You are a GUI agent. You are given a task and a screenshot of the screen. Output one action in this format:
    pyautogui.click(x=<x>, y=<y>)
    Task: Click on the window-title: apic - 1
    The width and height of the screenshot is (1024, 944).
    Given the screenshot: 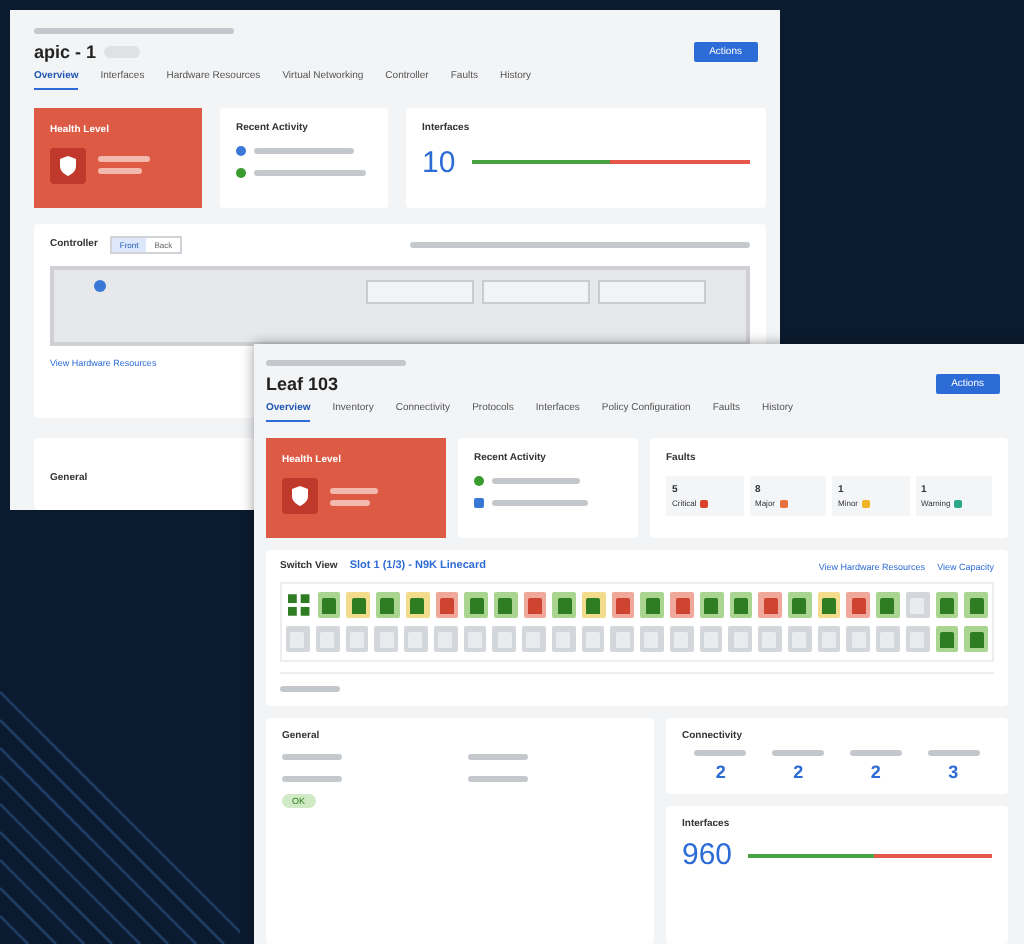 What is the action you would take?
    pyautogui.click(x=65, y=51)
    